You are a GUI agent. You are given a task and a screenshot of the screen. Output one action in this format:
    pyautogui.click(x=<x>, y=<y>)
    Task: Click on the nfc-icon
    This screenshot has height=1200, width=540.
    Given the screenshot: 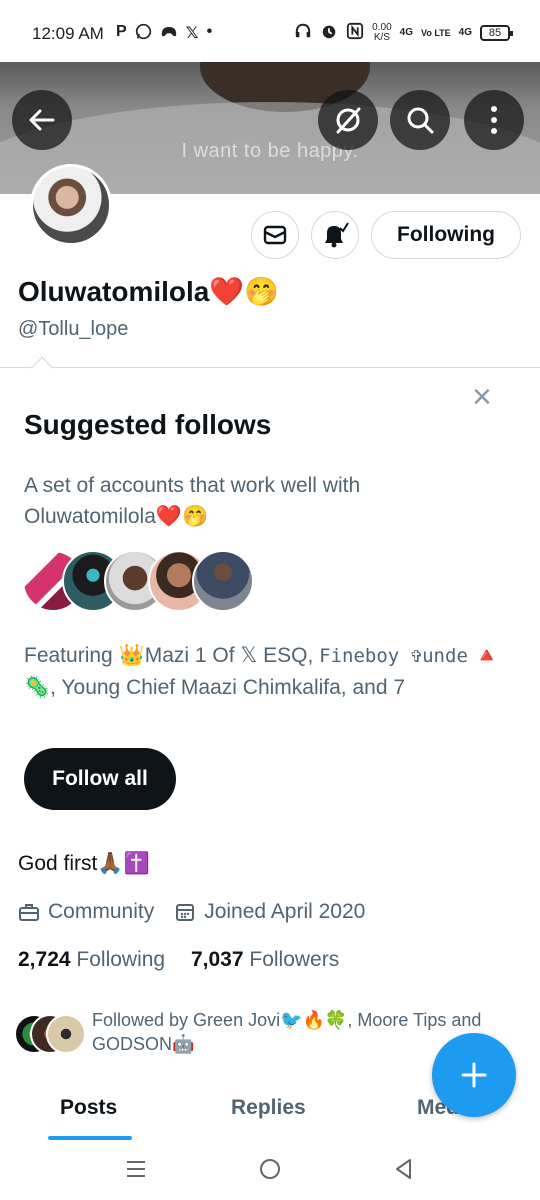 What is the action you would take?
    pyautogui.click(x=355, y=32)
    